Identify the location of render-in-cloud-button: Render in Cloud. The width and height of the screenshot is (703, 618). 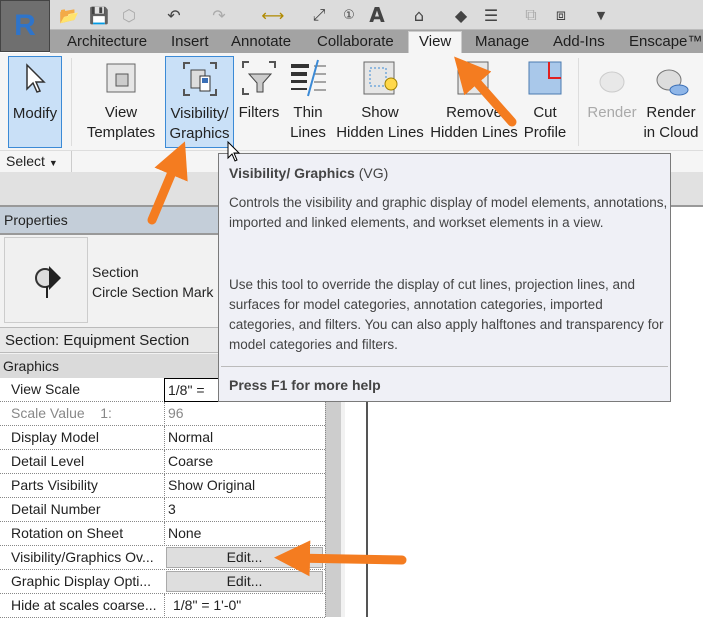
(671, 99).